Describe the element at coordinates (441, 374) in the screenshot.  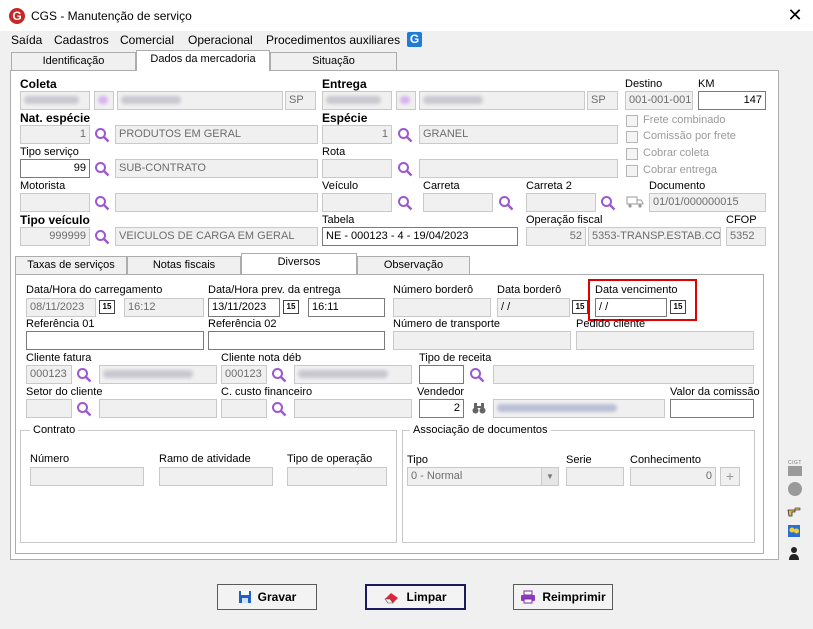
I see `tipo-receita-code` at that location.